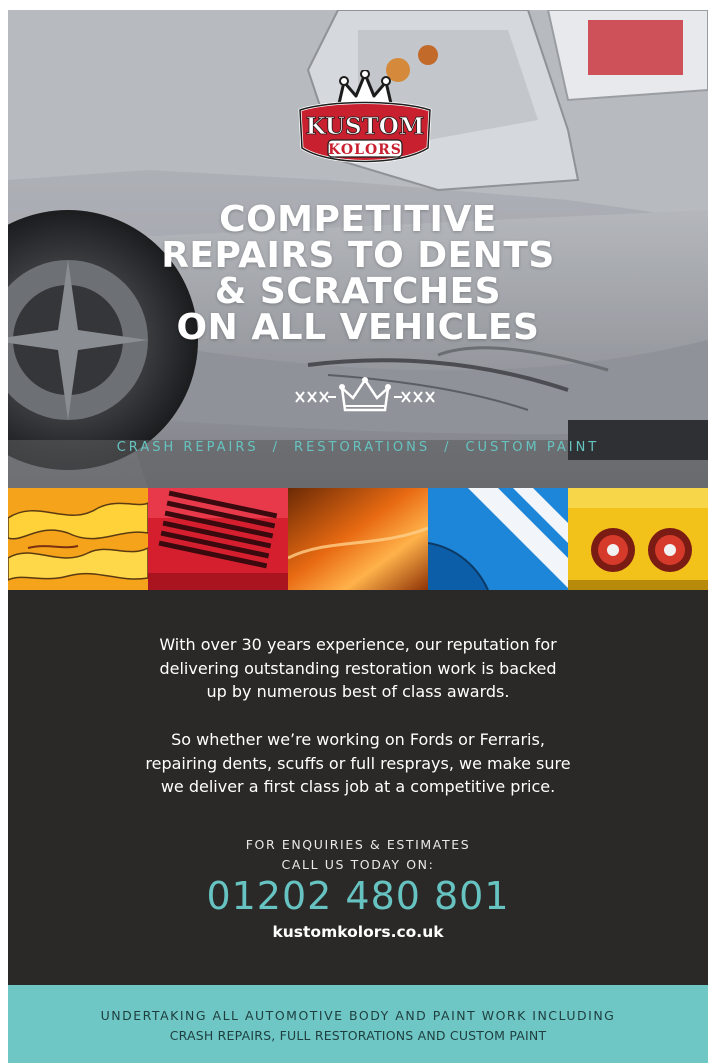  I want to click on service-custom-paint: CUSTOM PAINT, so click(532, 447).